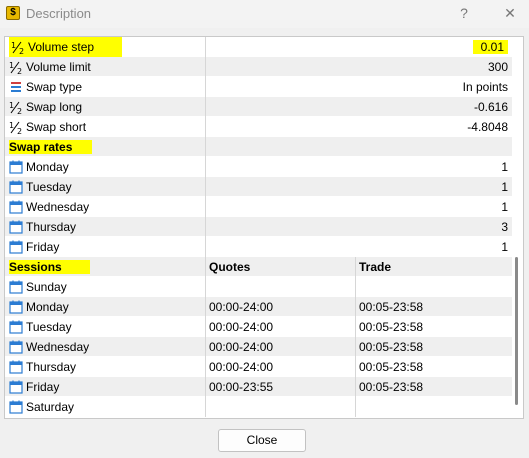 The height and width of the screenshot is (458, 529). Describe the element at coordinates (258, 47) in the screenshot. I see `table-row-volume-step: 1 2 Volume step 0.01` at that location.